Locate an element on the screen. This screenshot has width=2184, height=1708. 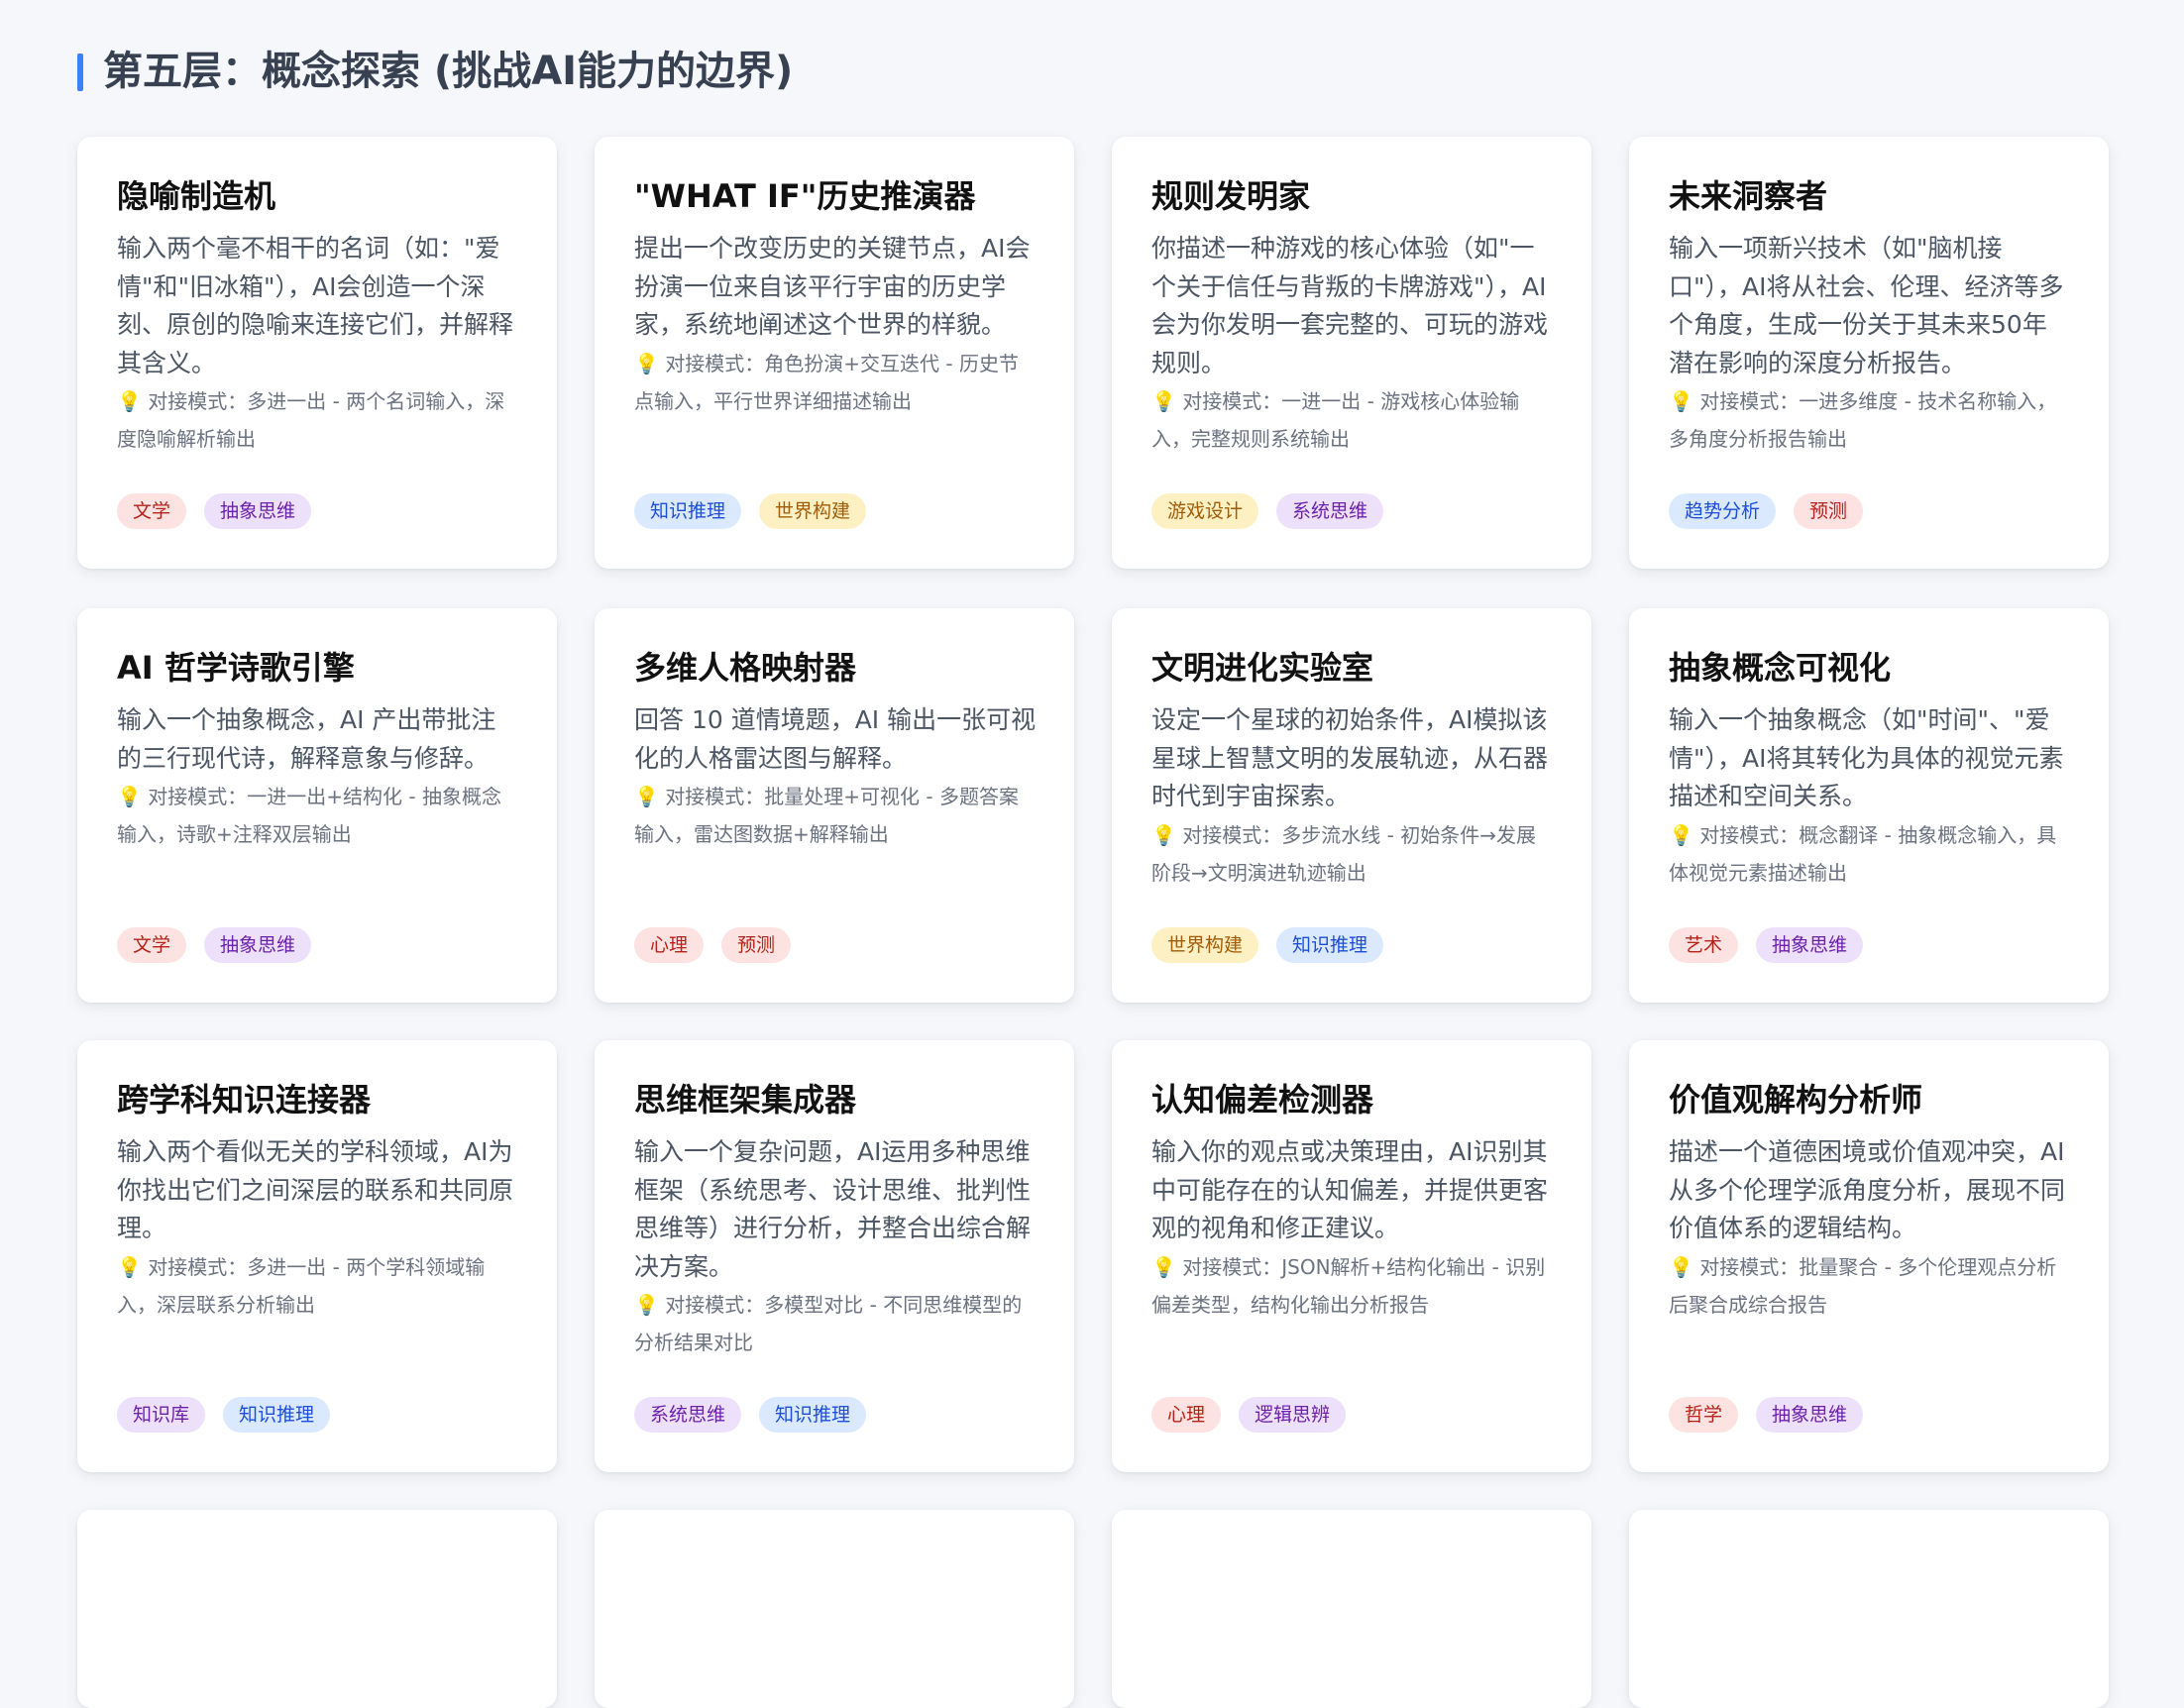
section-title: 第五层：概念探索 (挑战AI能力的边界) is located at coordinates (435, 71).